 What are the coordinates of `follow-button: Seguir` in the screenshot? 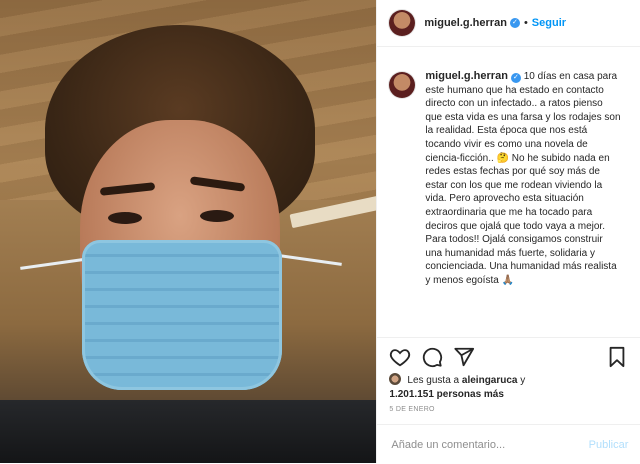 It's located at (549, 23).